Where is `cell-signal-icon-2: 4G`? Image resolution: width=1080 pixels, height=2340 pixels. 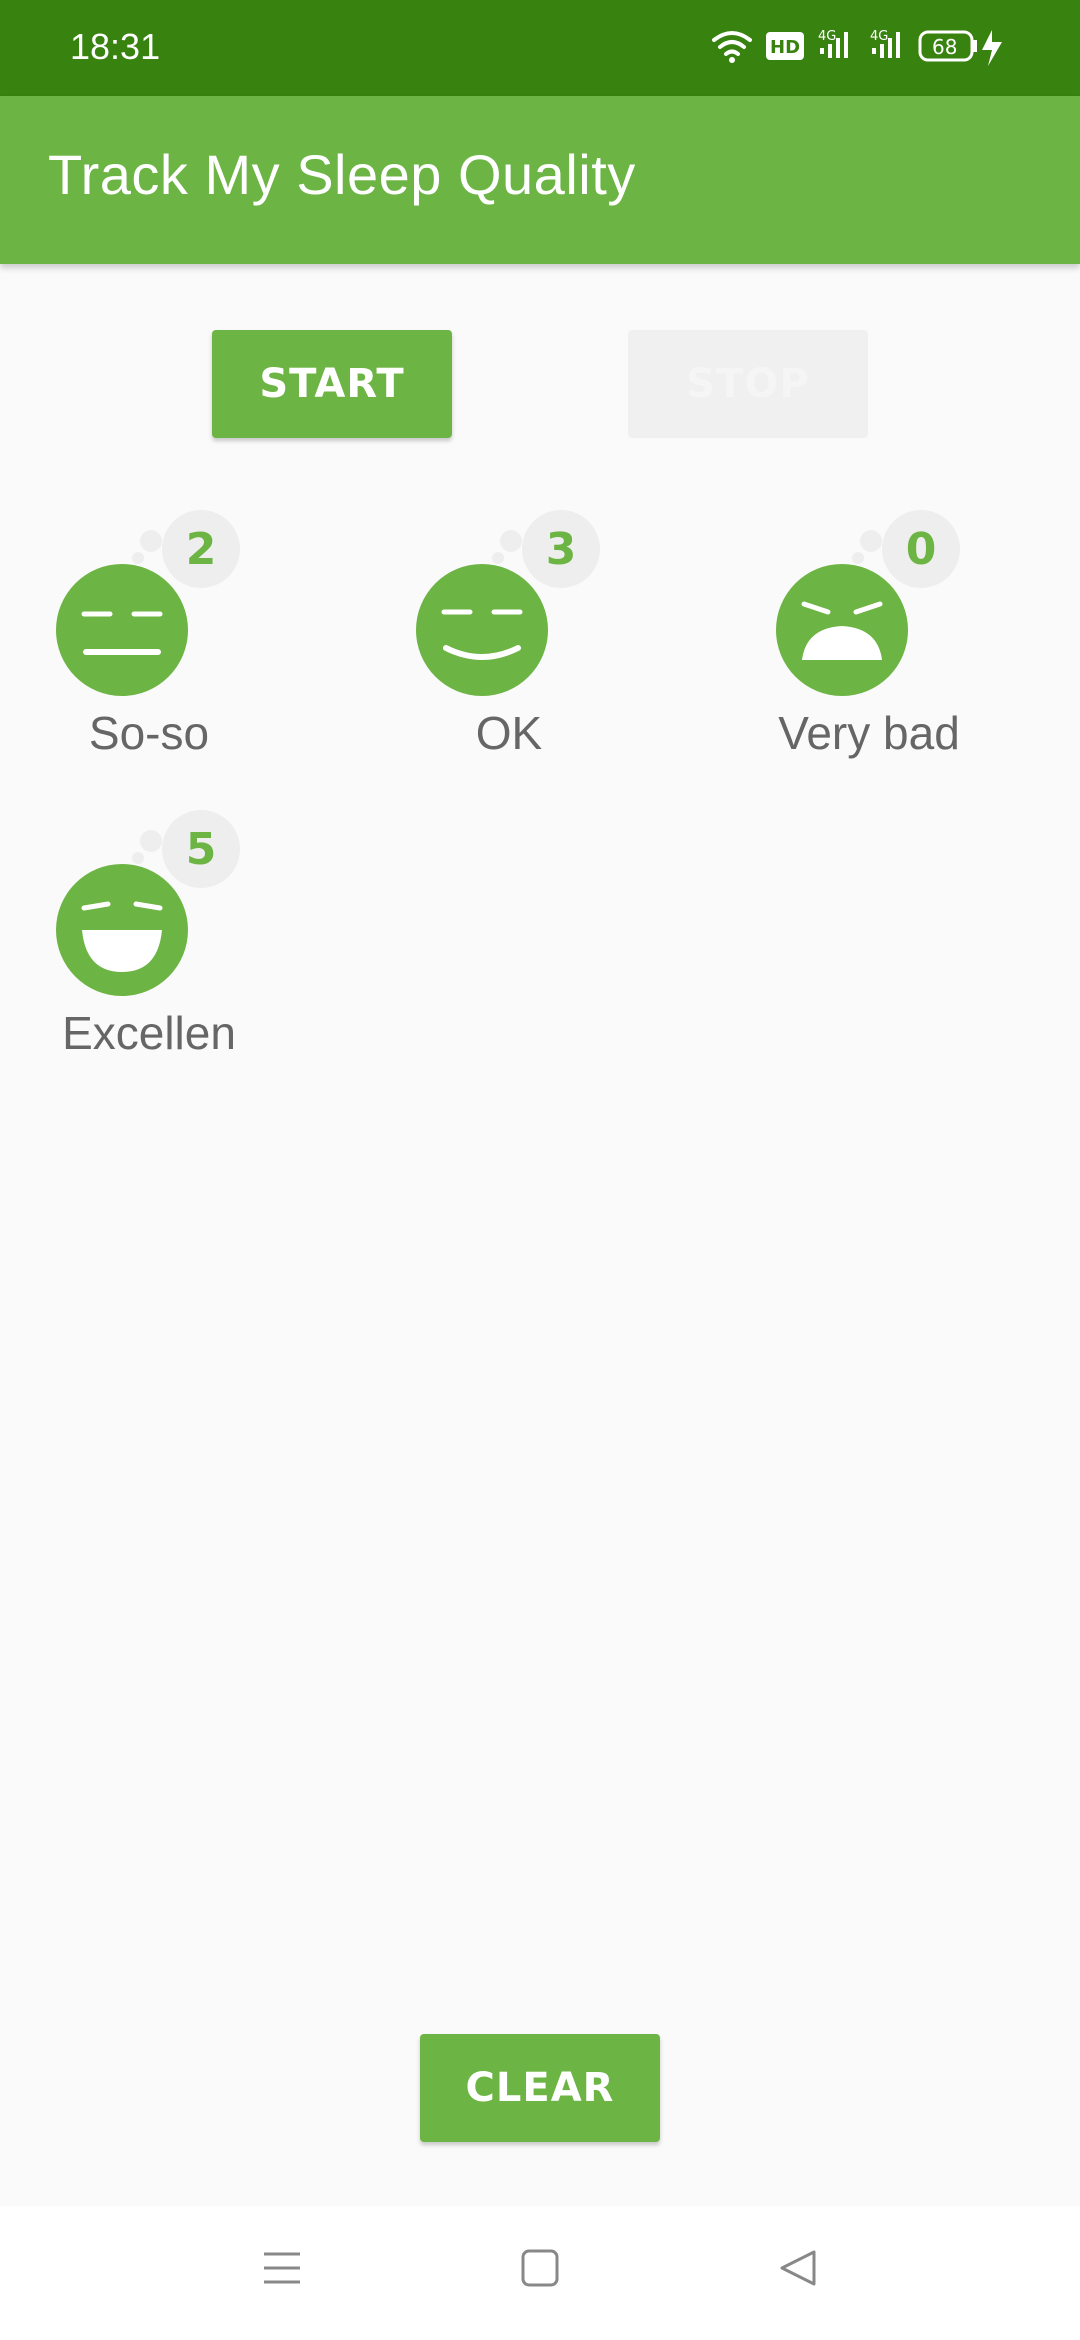
cell-signal-icon-2: 4G is located at coordinates (885, 43).